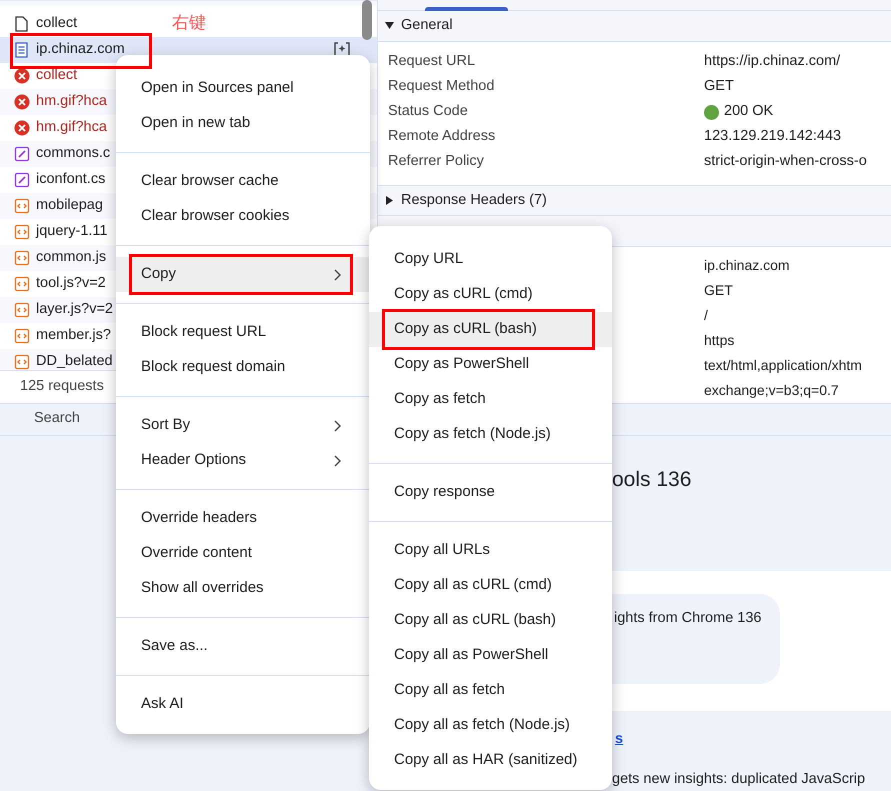 The image size is (891, 791). What do you see at coordinates (243, 216) in the screenshot?
I see `menu-item: Clear browser cookies` at bounding box center [243, 216].